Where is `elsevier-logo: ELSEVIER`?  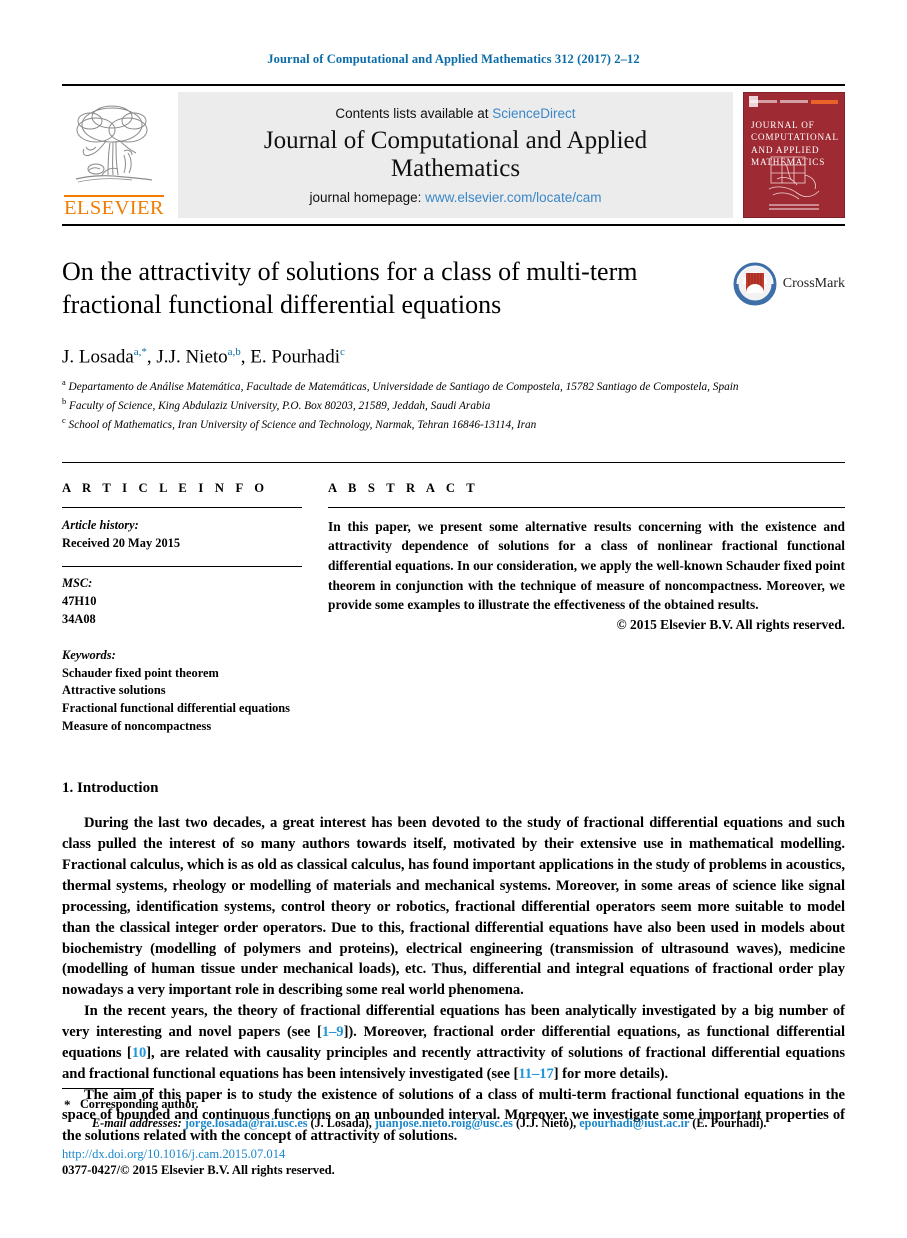
elsevier-logo: ELSEVIER is located at coordinates (114, 155).